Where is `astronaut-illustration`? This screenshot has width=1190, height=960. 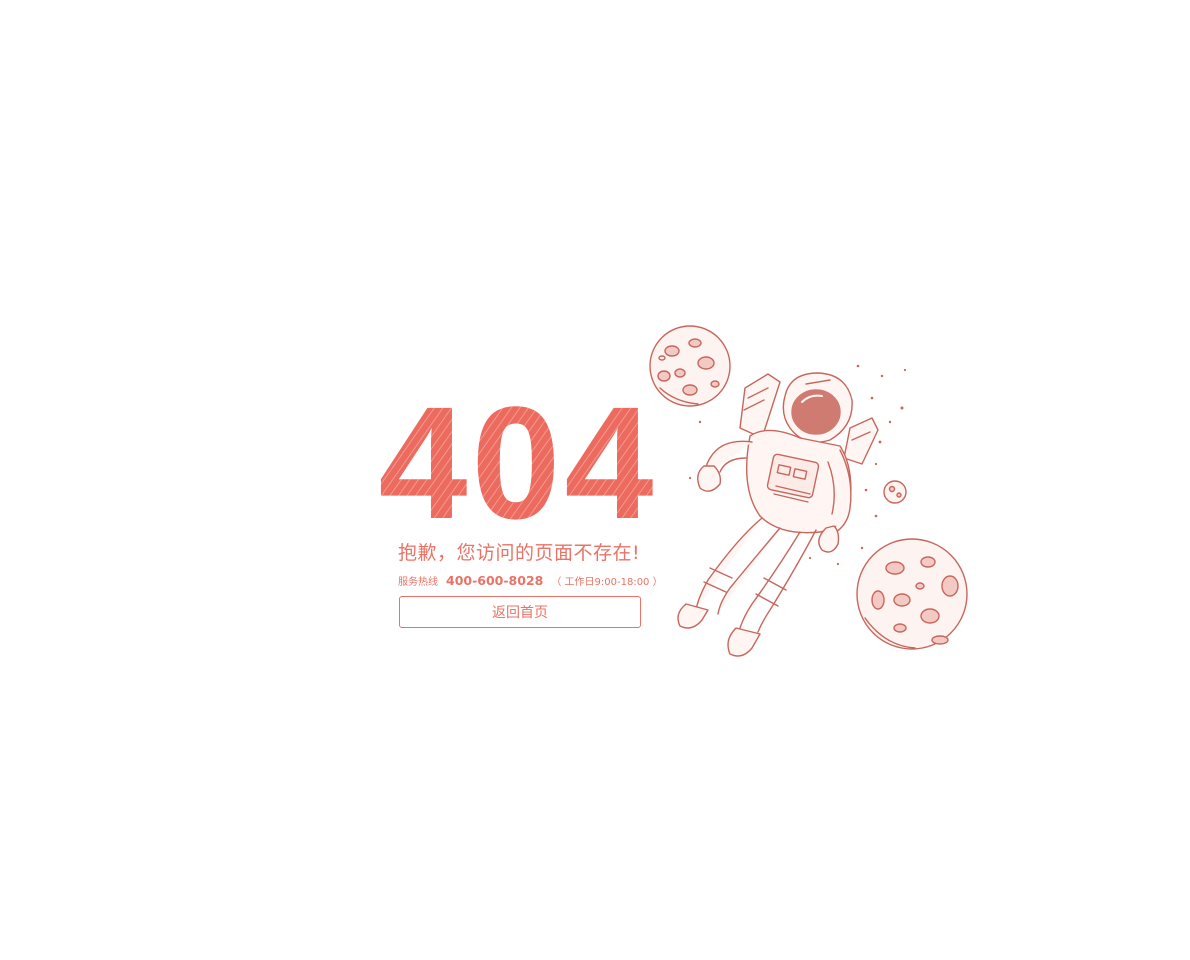 astronaut-illustration is located at coordinates (810, 490).